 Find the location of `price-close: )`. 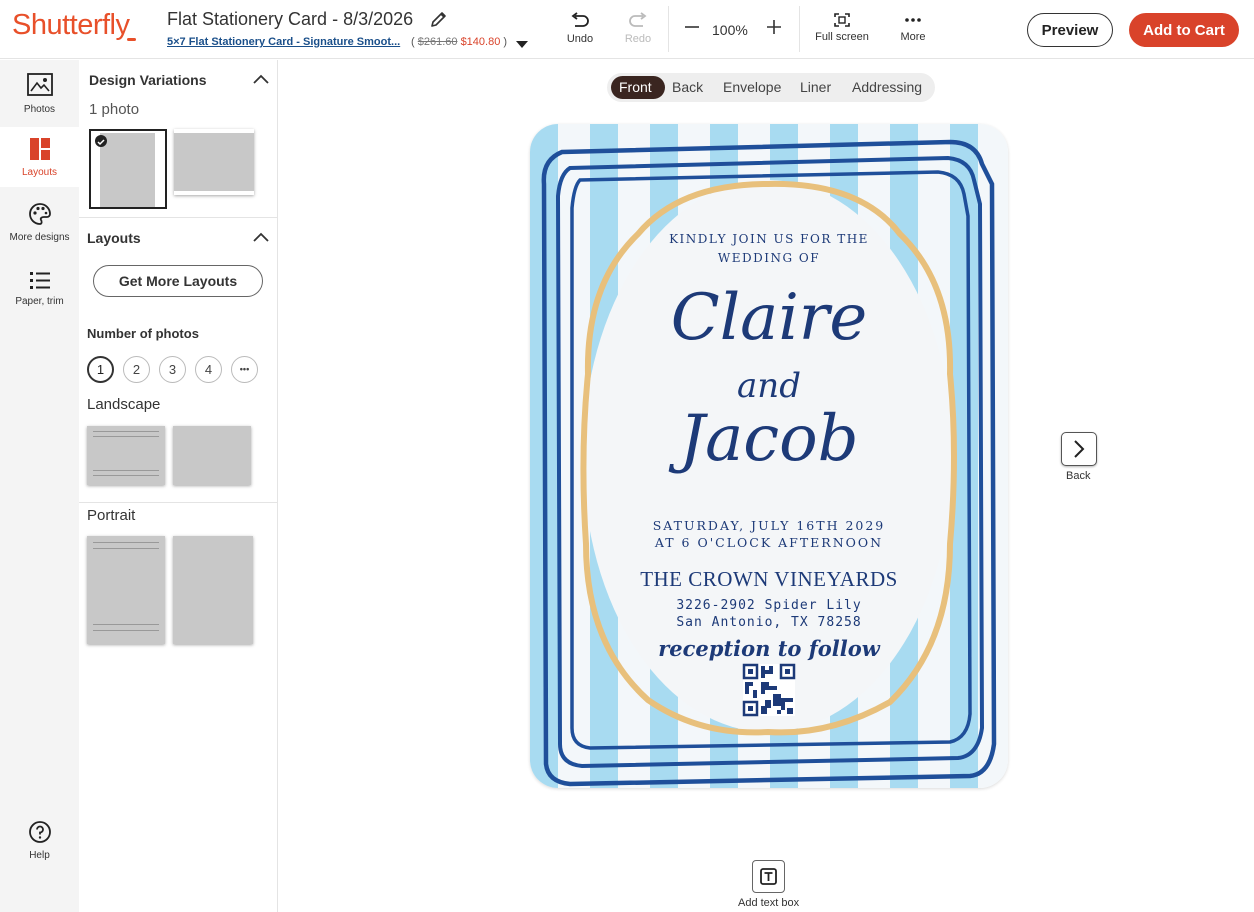

price-close: ) is located at coordinates (505, 42).